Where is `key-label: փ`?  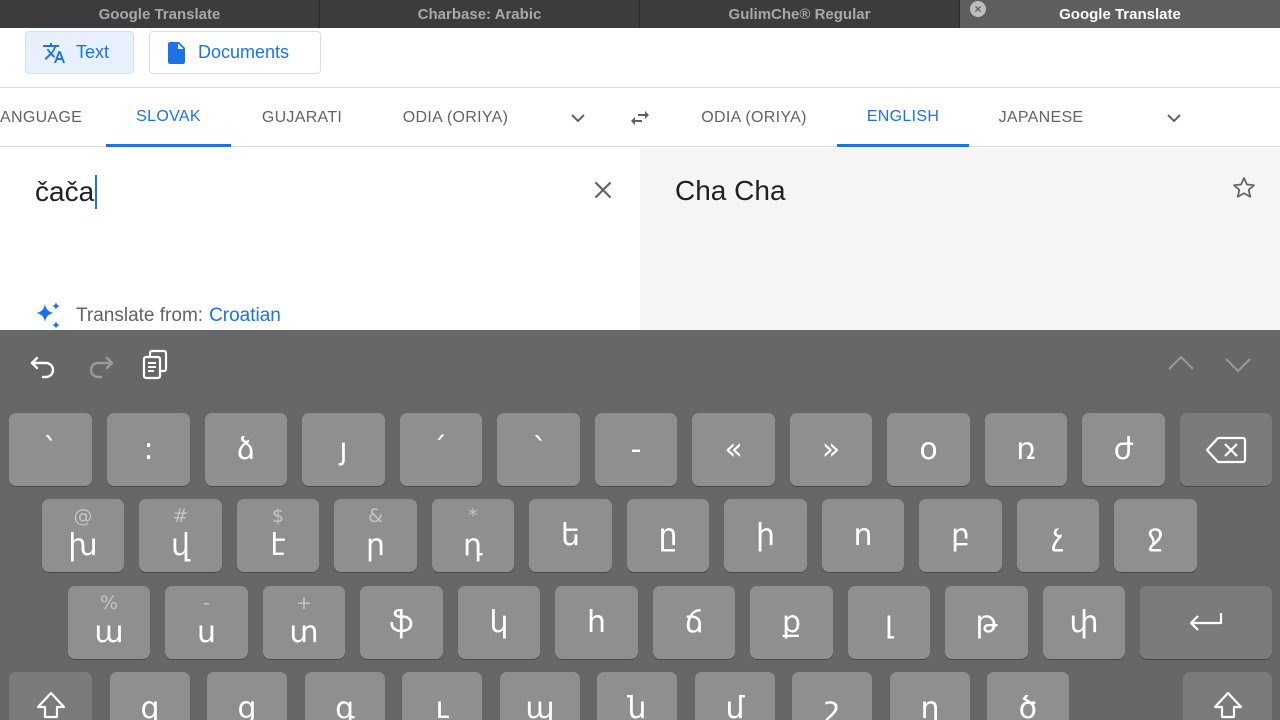 key-label: փ is located at coordinates (1084, 622).